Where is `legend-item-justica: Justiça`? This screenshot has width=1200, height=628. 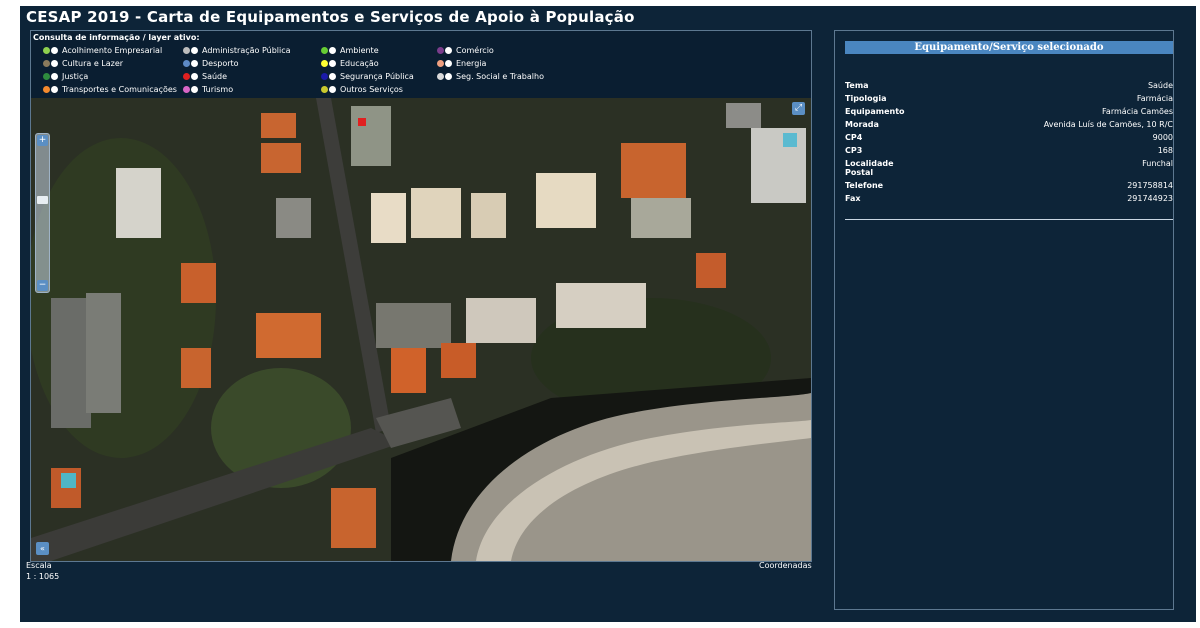 legend-item-justica: Justiça is located at coordinates (65, 76).